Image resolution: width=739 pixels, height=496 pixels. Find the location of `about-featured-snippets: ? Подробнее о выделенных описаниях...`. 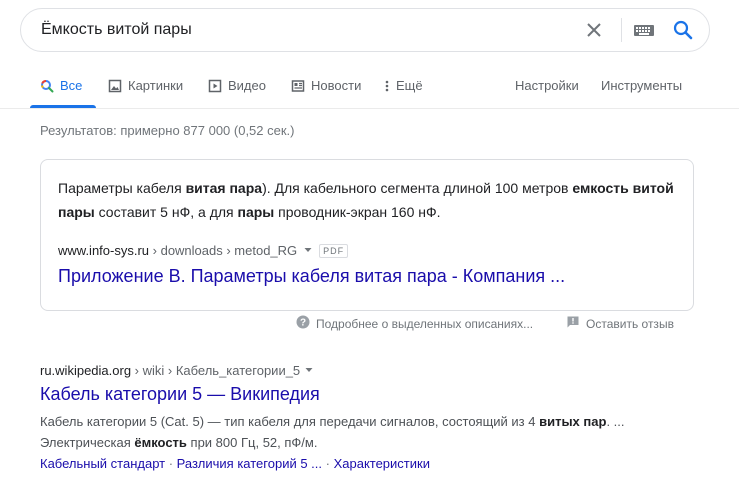

about-featured-snippets: ? Подробнее о выделенных описаниях... is located at coordinates (414, 323).